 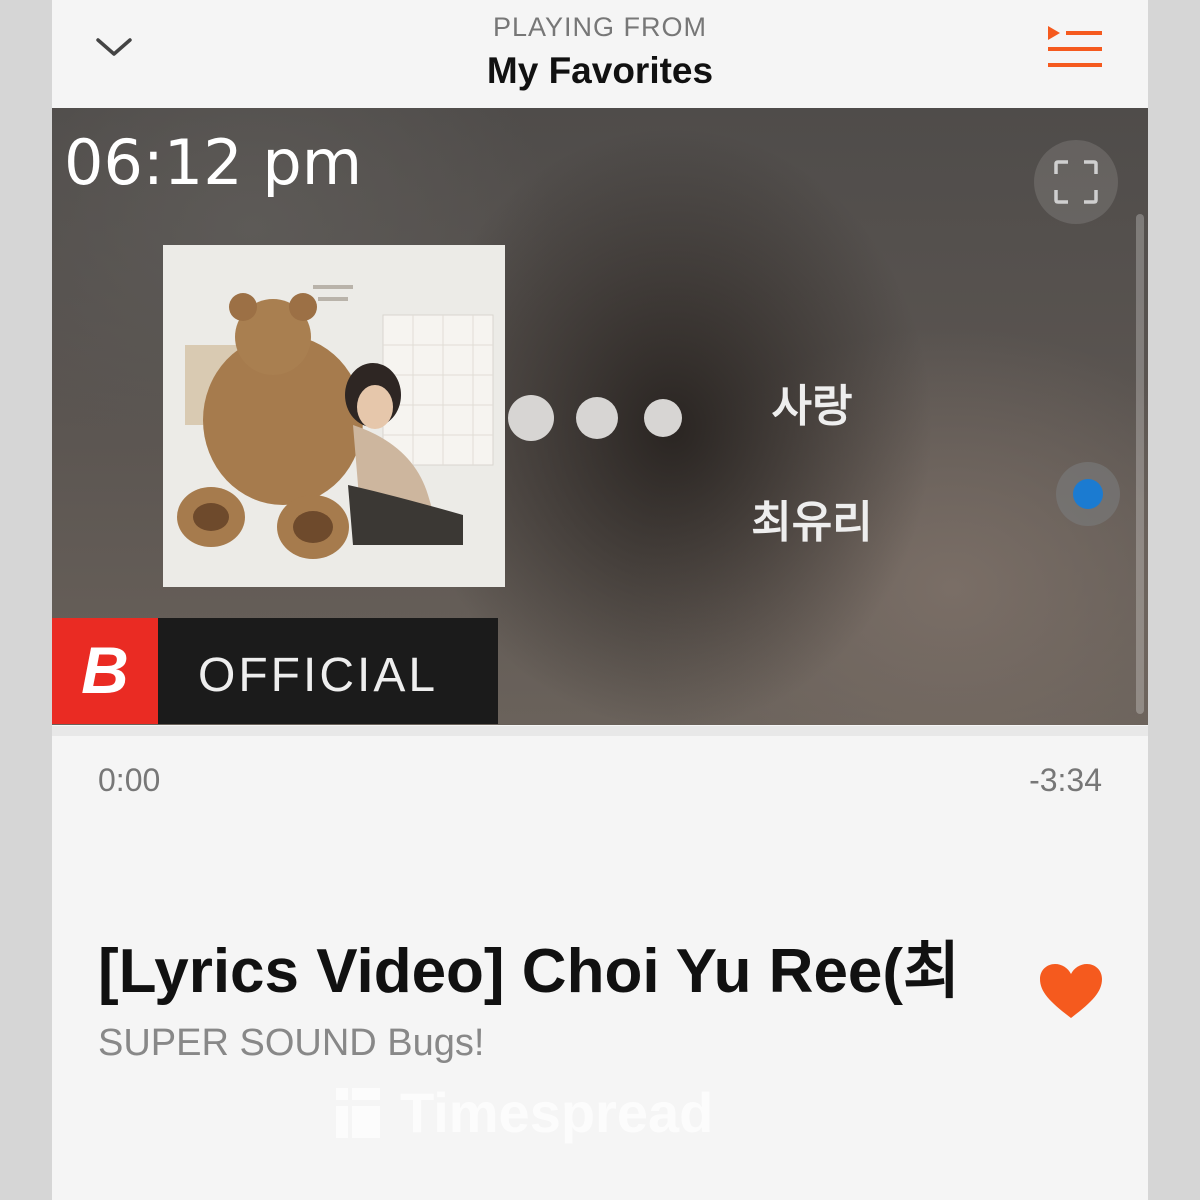 I want to click on album-art-illustration, so click(x=334, y=416).